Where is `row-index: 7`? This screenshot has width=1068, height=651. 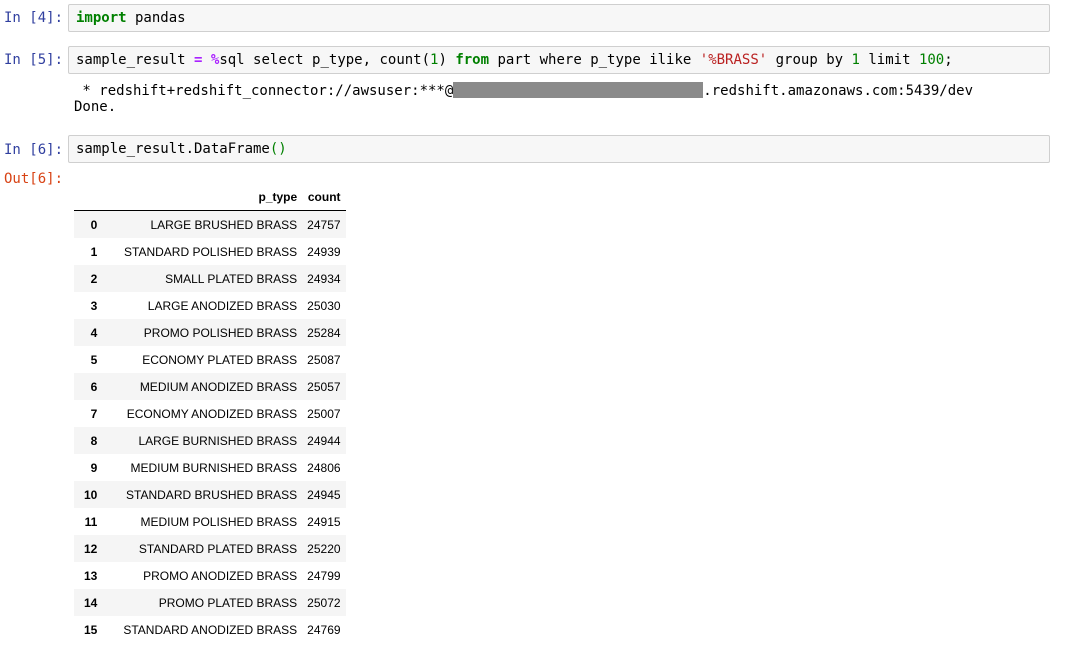 row-index: 7 is located at coordinates (94, 413).